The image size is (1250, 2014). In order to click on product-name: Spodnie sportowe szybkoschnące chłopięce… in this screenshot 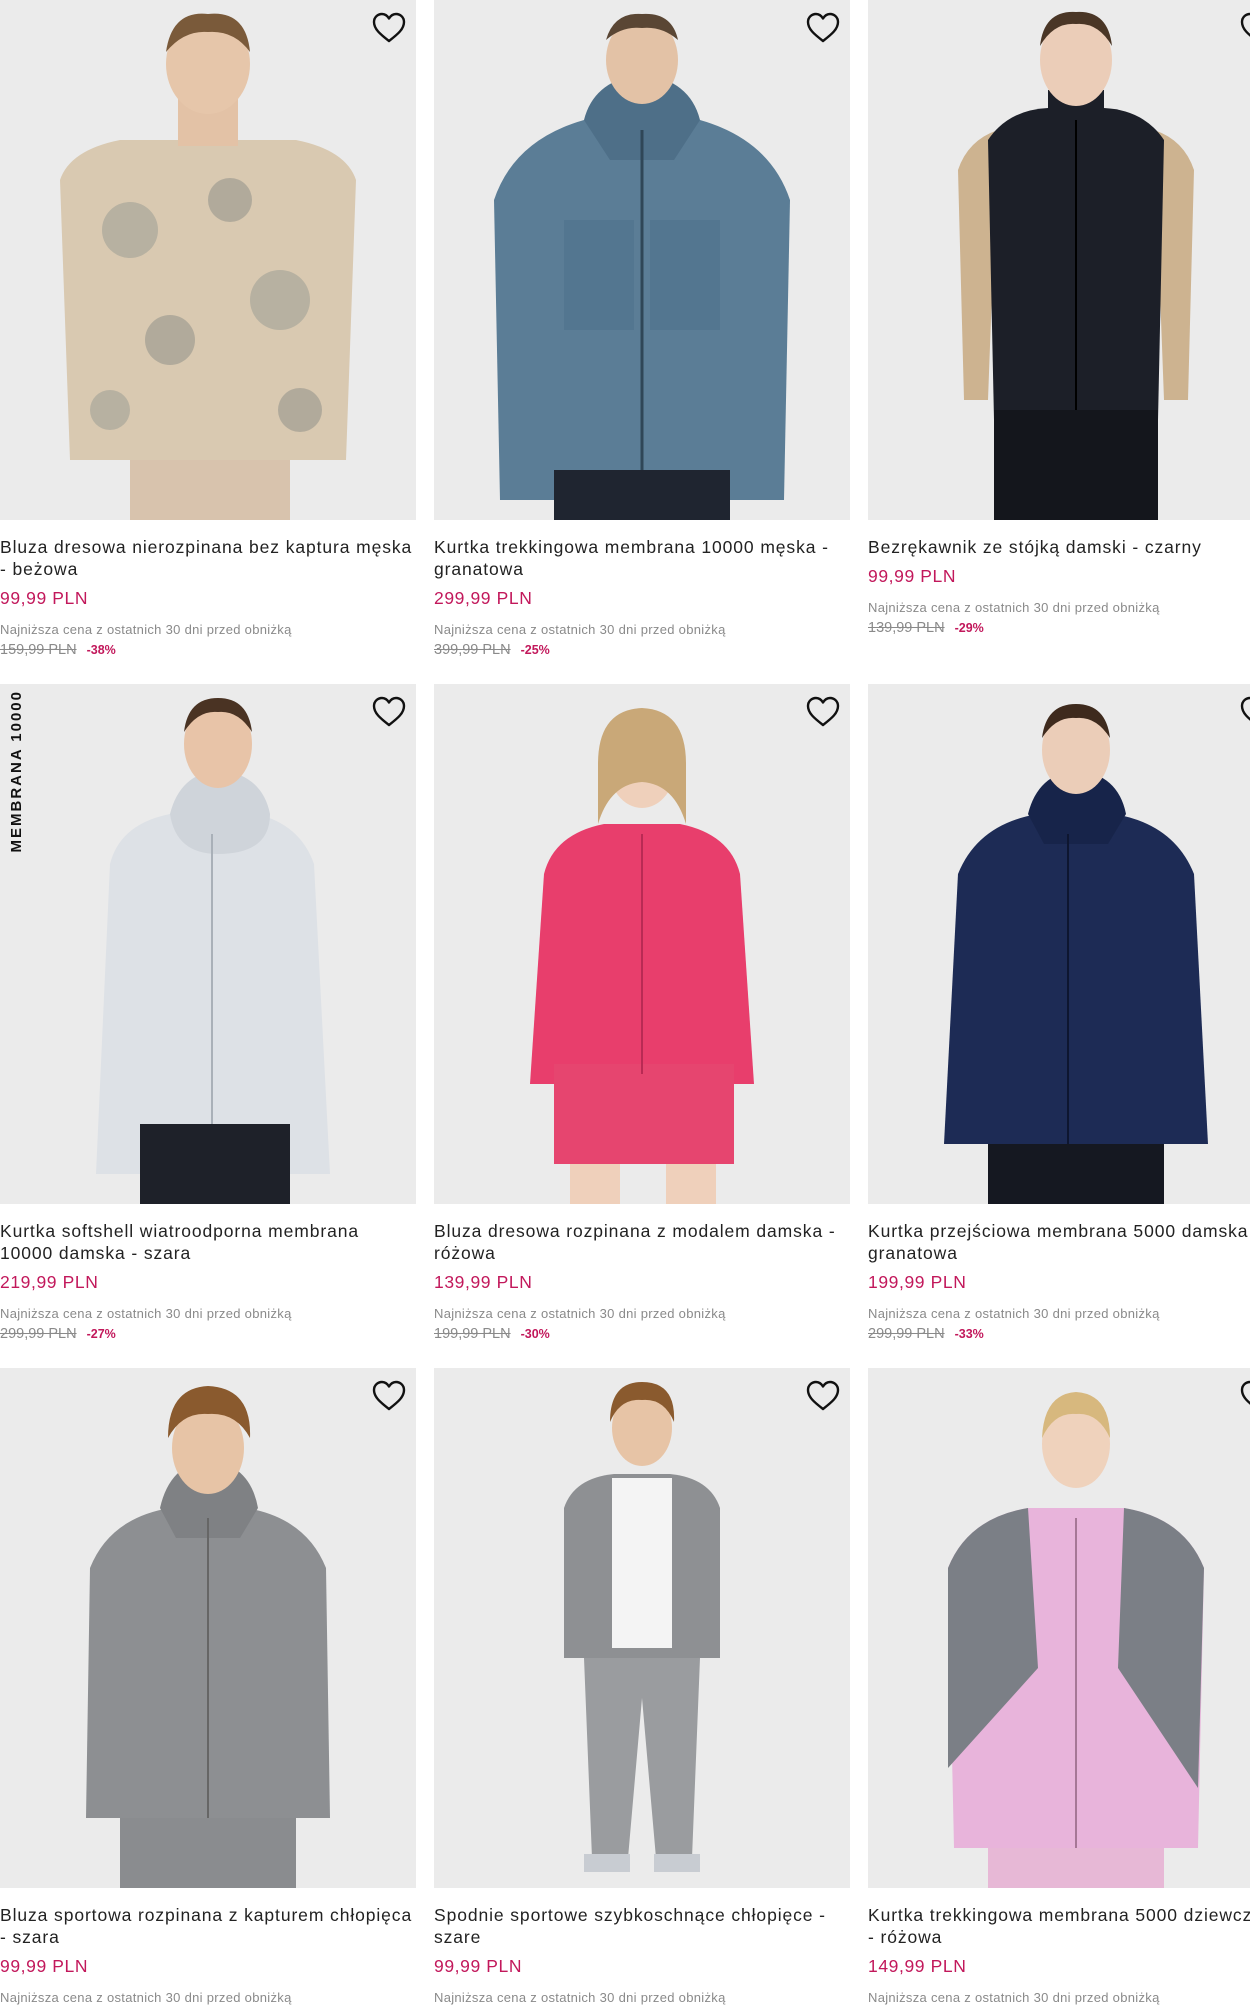, I will do `click(642, 1926)`.